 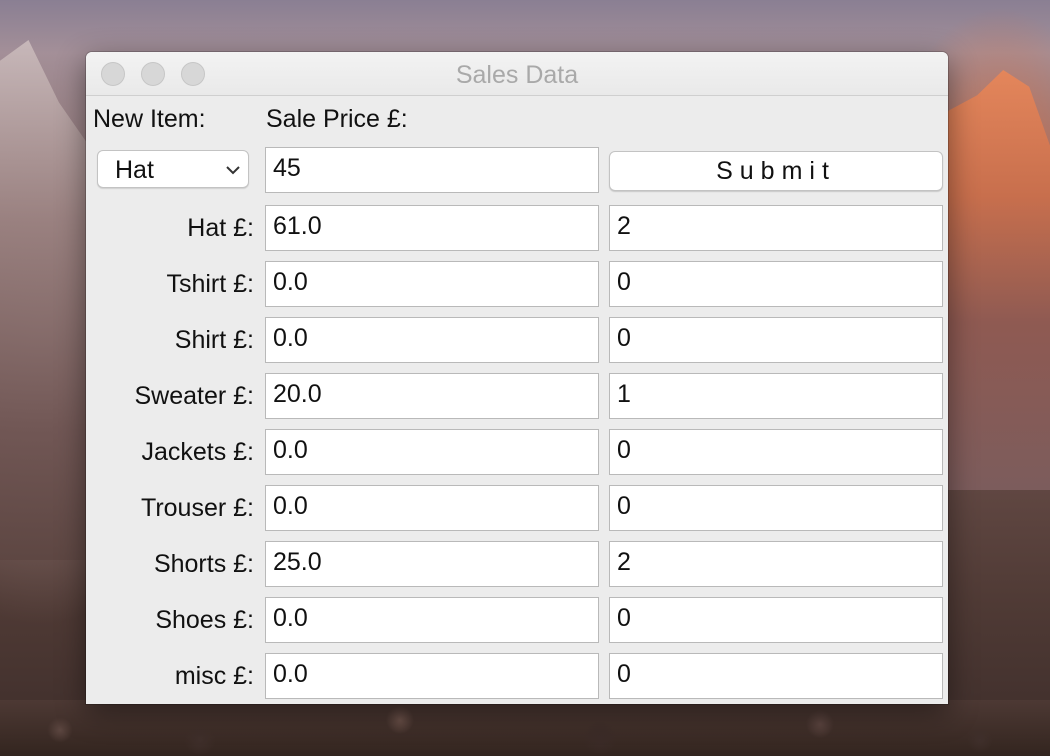 I want to click on window-title: Sales Data, so click(x=517, y=75).